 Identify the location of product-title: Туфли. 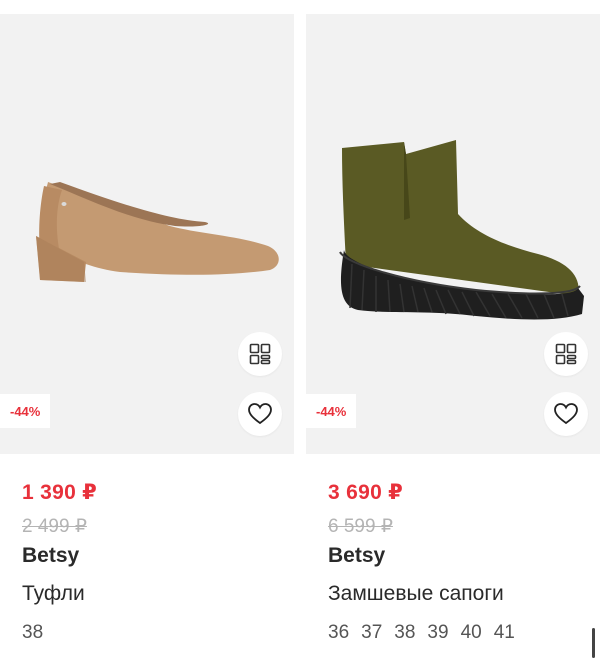
(53, 594).